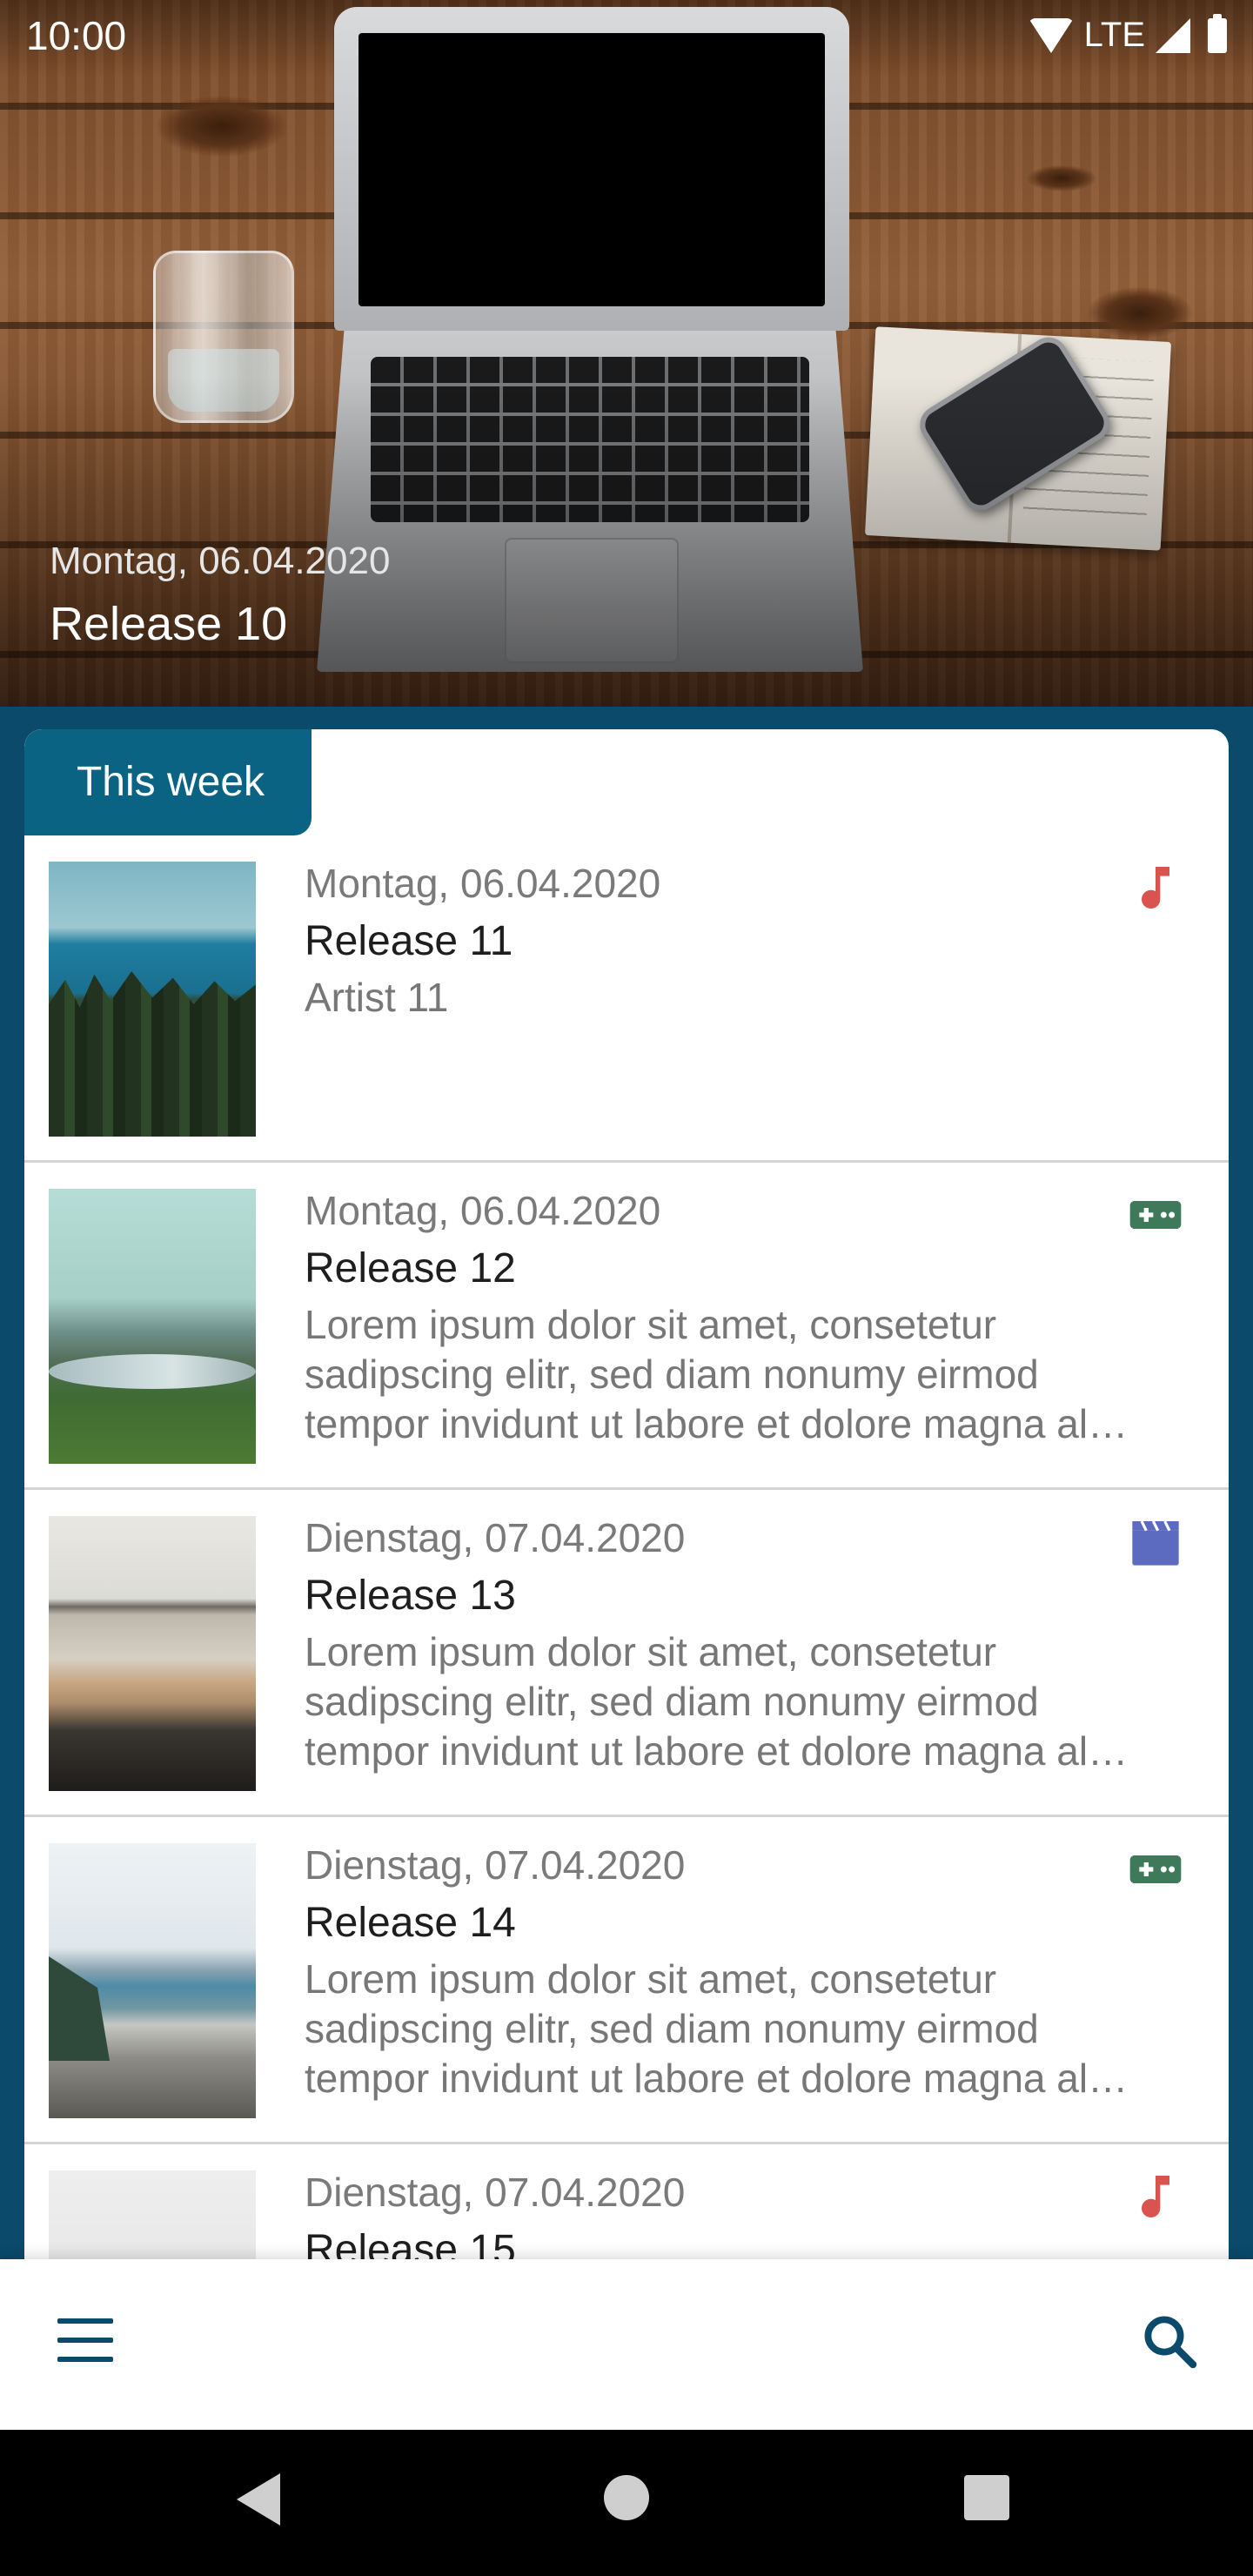 Image resolution: width=1253 pixels, height=2576 pixels. I want to click on section-tab: This week, so click(168, 782).